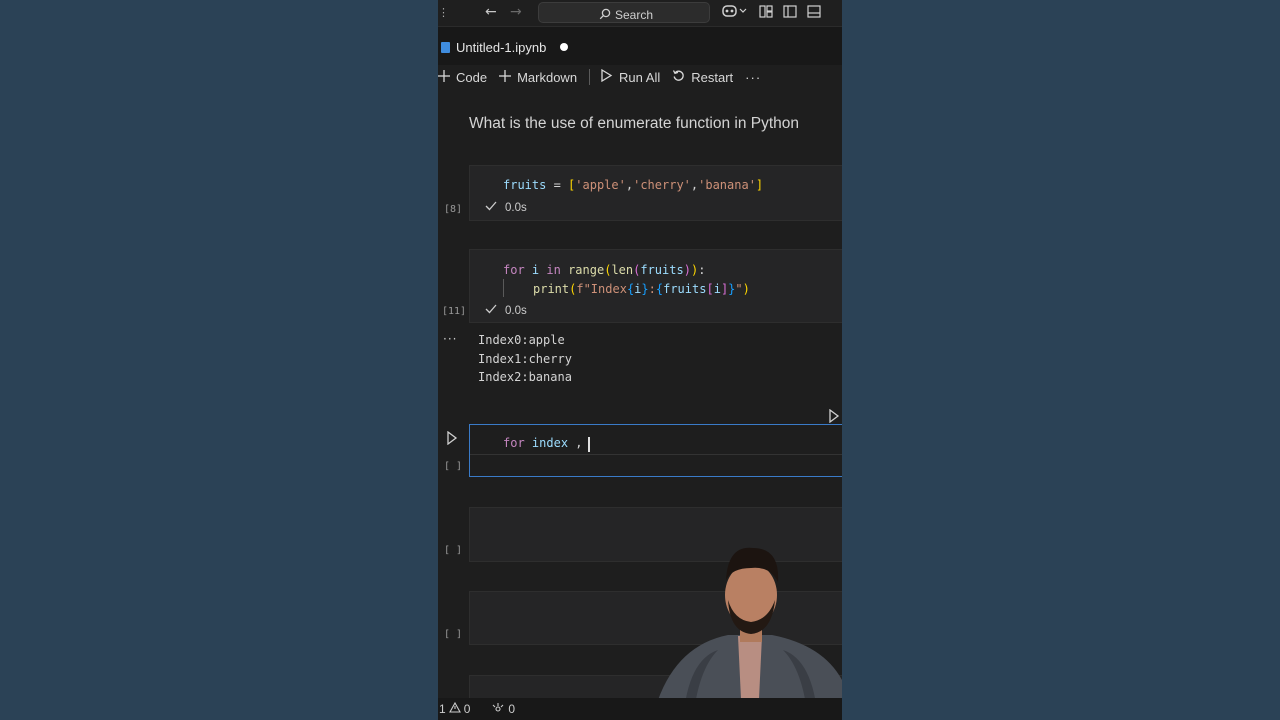 The height and width of the screenshot is (720, 1280). I want to click on run-cell-button, so click(452, 439).